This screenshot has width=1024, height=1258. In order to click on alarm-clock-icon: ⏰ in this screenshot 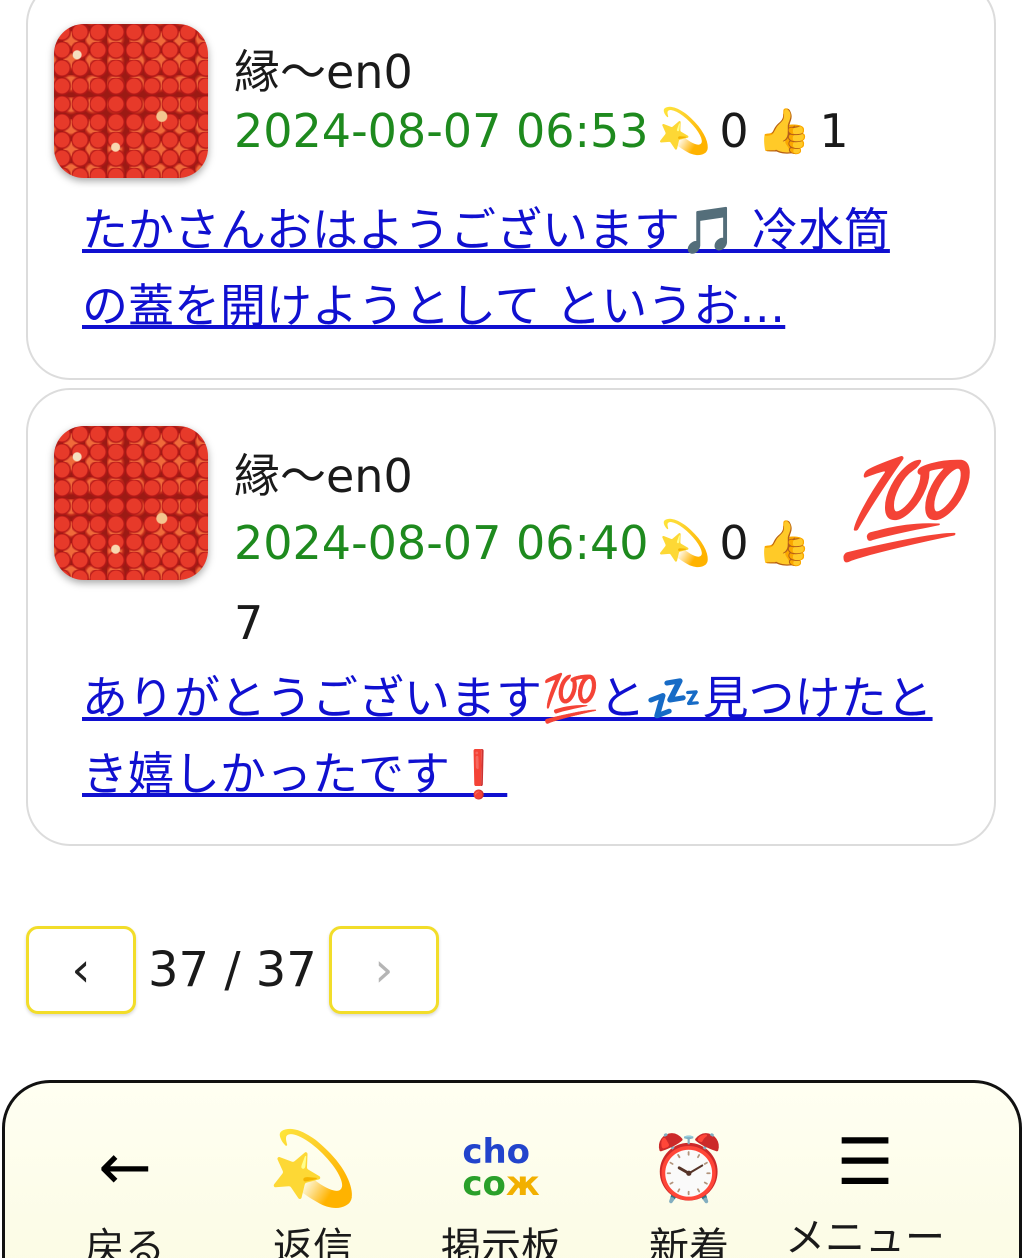, I will do `click(689, 1168)`.